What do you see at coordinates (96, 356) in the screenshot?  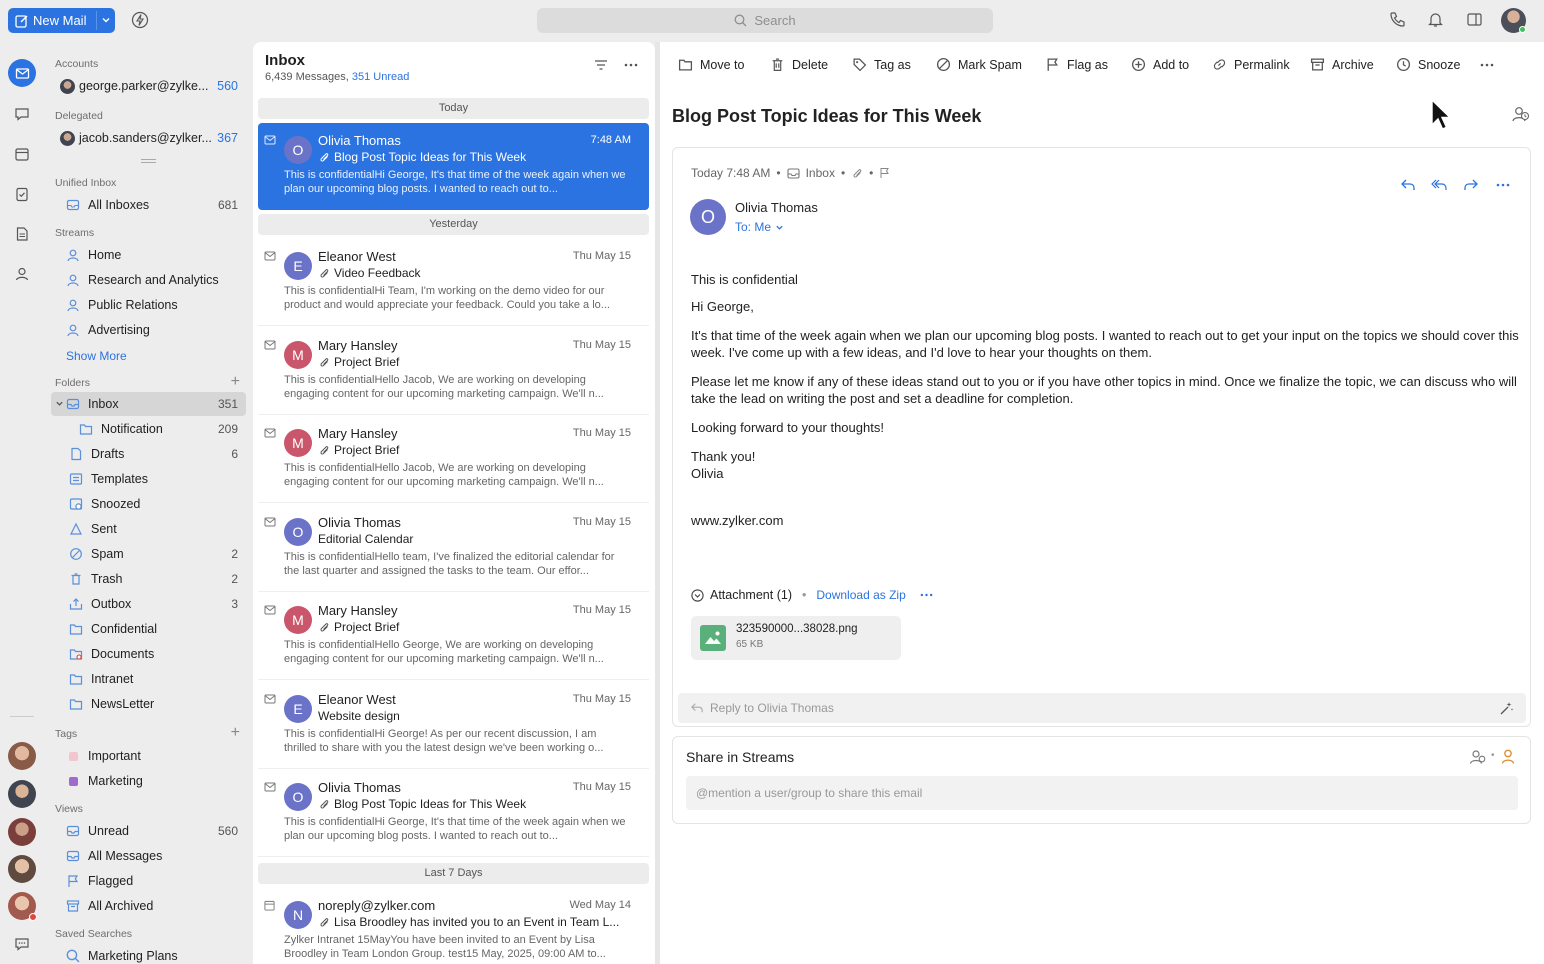 I see `show-more-link: Show More` at bounding box center [96, 356].